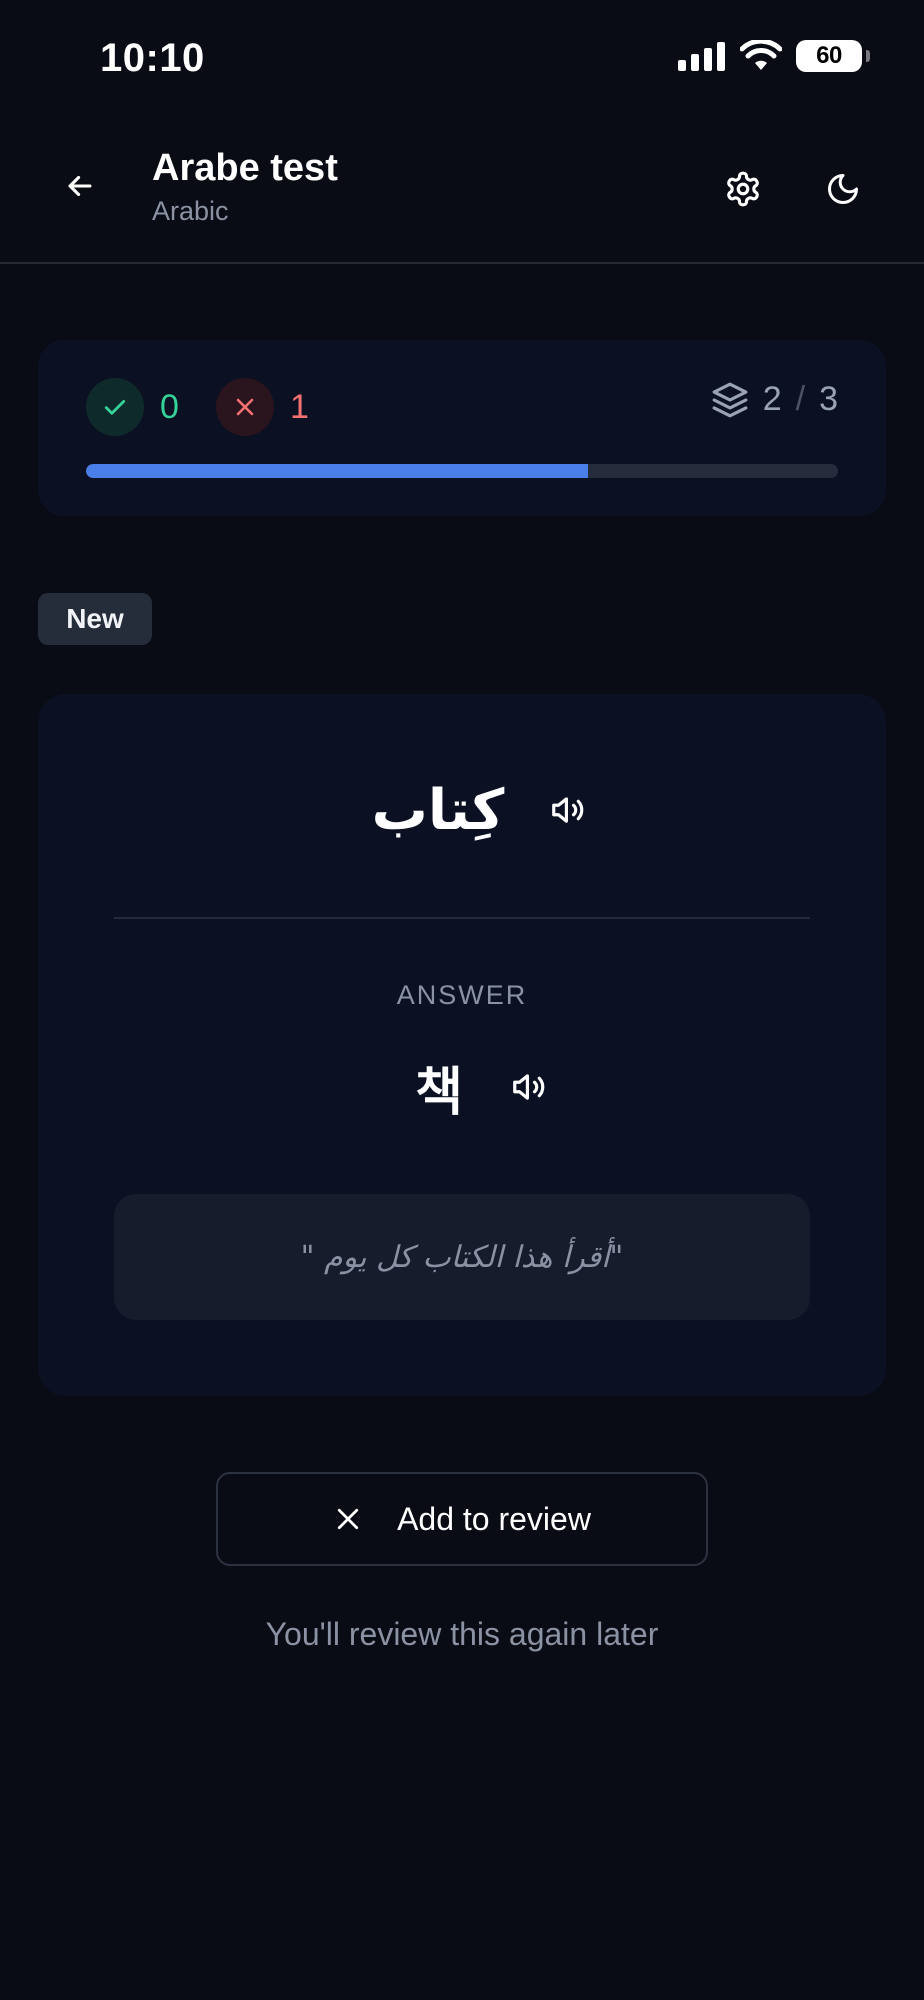 The image size is (924, 2000). I want to click on status-bar: 10:10 60, so click(462, 60).